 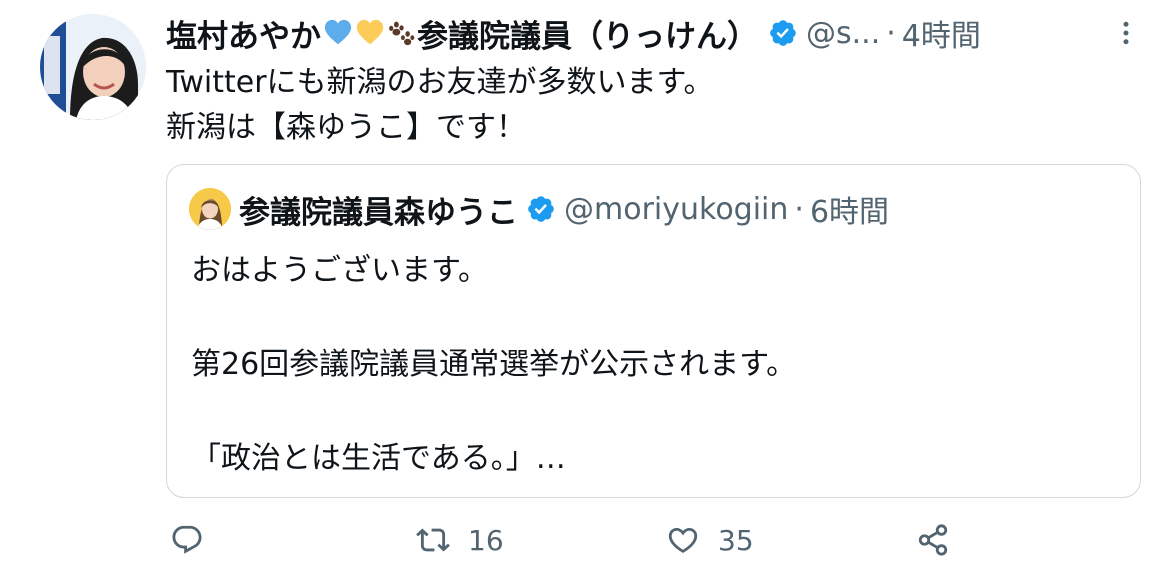 I want to click on reply-button, so click(x=196, y=540).